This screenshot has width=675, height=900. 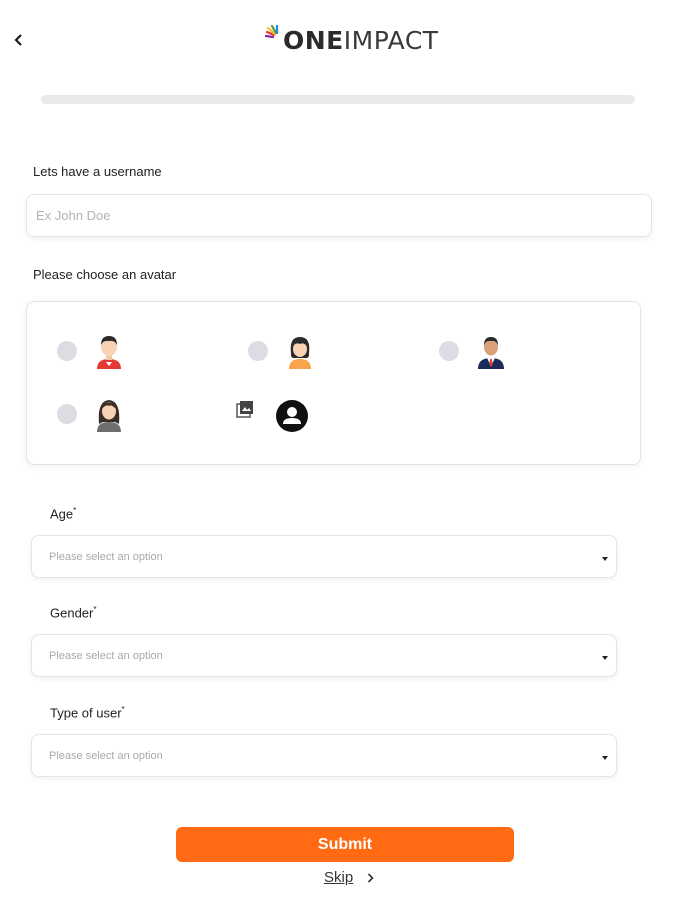 I want to click on gender-label-text: Gender, so click(x=72, y=613).